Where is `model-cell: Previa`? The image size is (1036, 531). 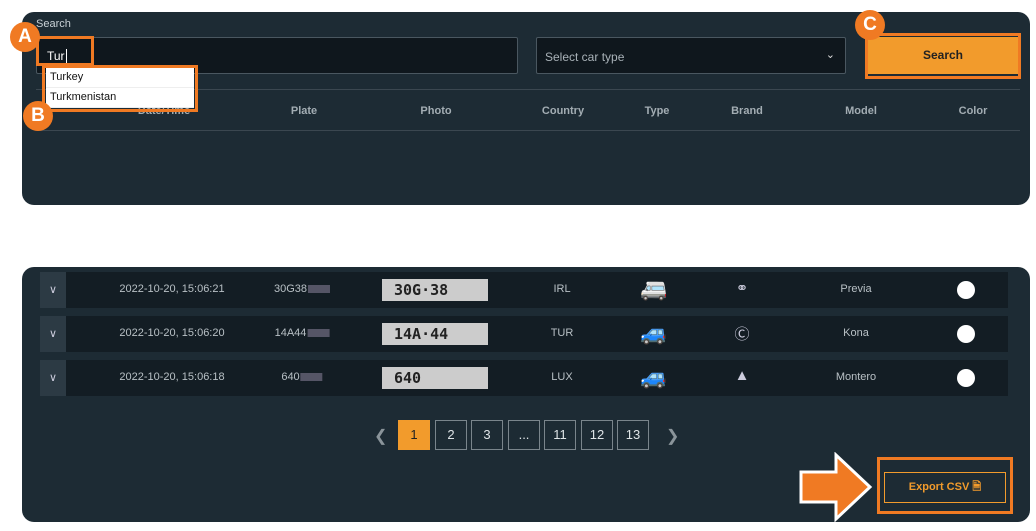
model-cell: Previa is located at coordinates (856, 289).